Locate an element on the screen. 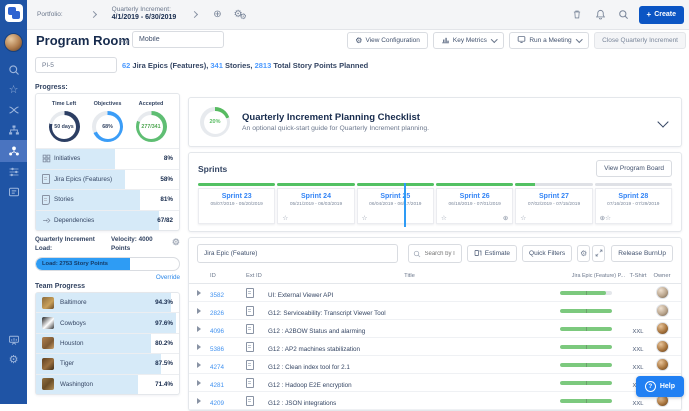  table-row: 4281 G12 : Hadoop E2E encryption XXL is located at coordinates (435, 383).